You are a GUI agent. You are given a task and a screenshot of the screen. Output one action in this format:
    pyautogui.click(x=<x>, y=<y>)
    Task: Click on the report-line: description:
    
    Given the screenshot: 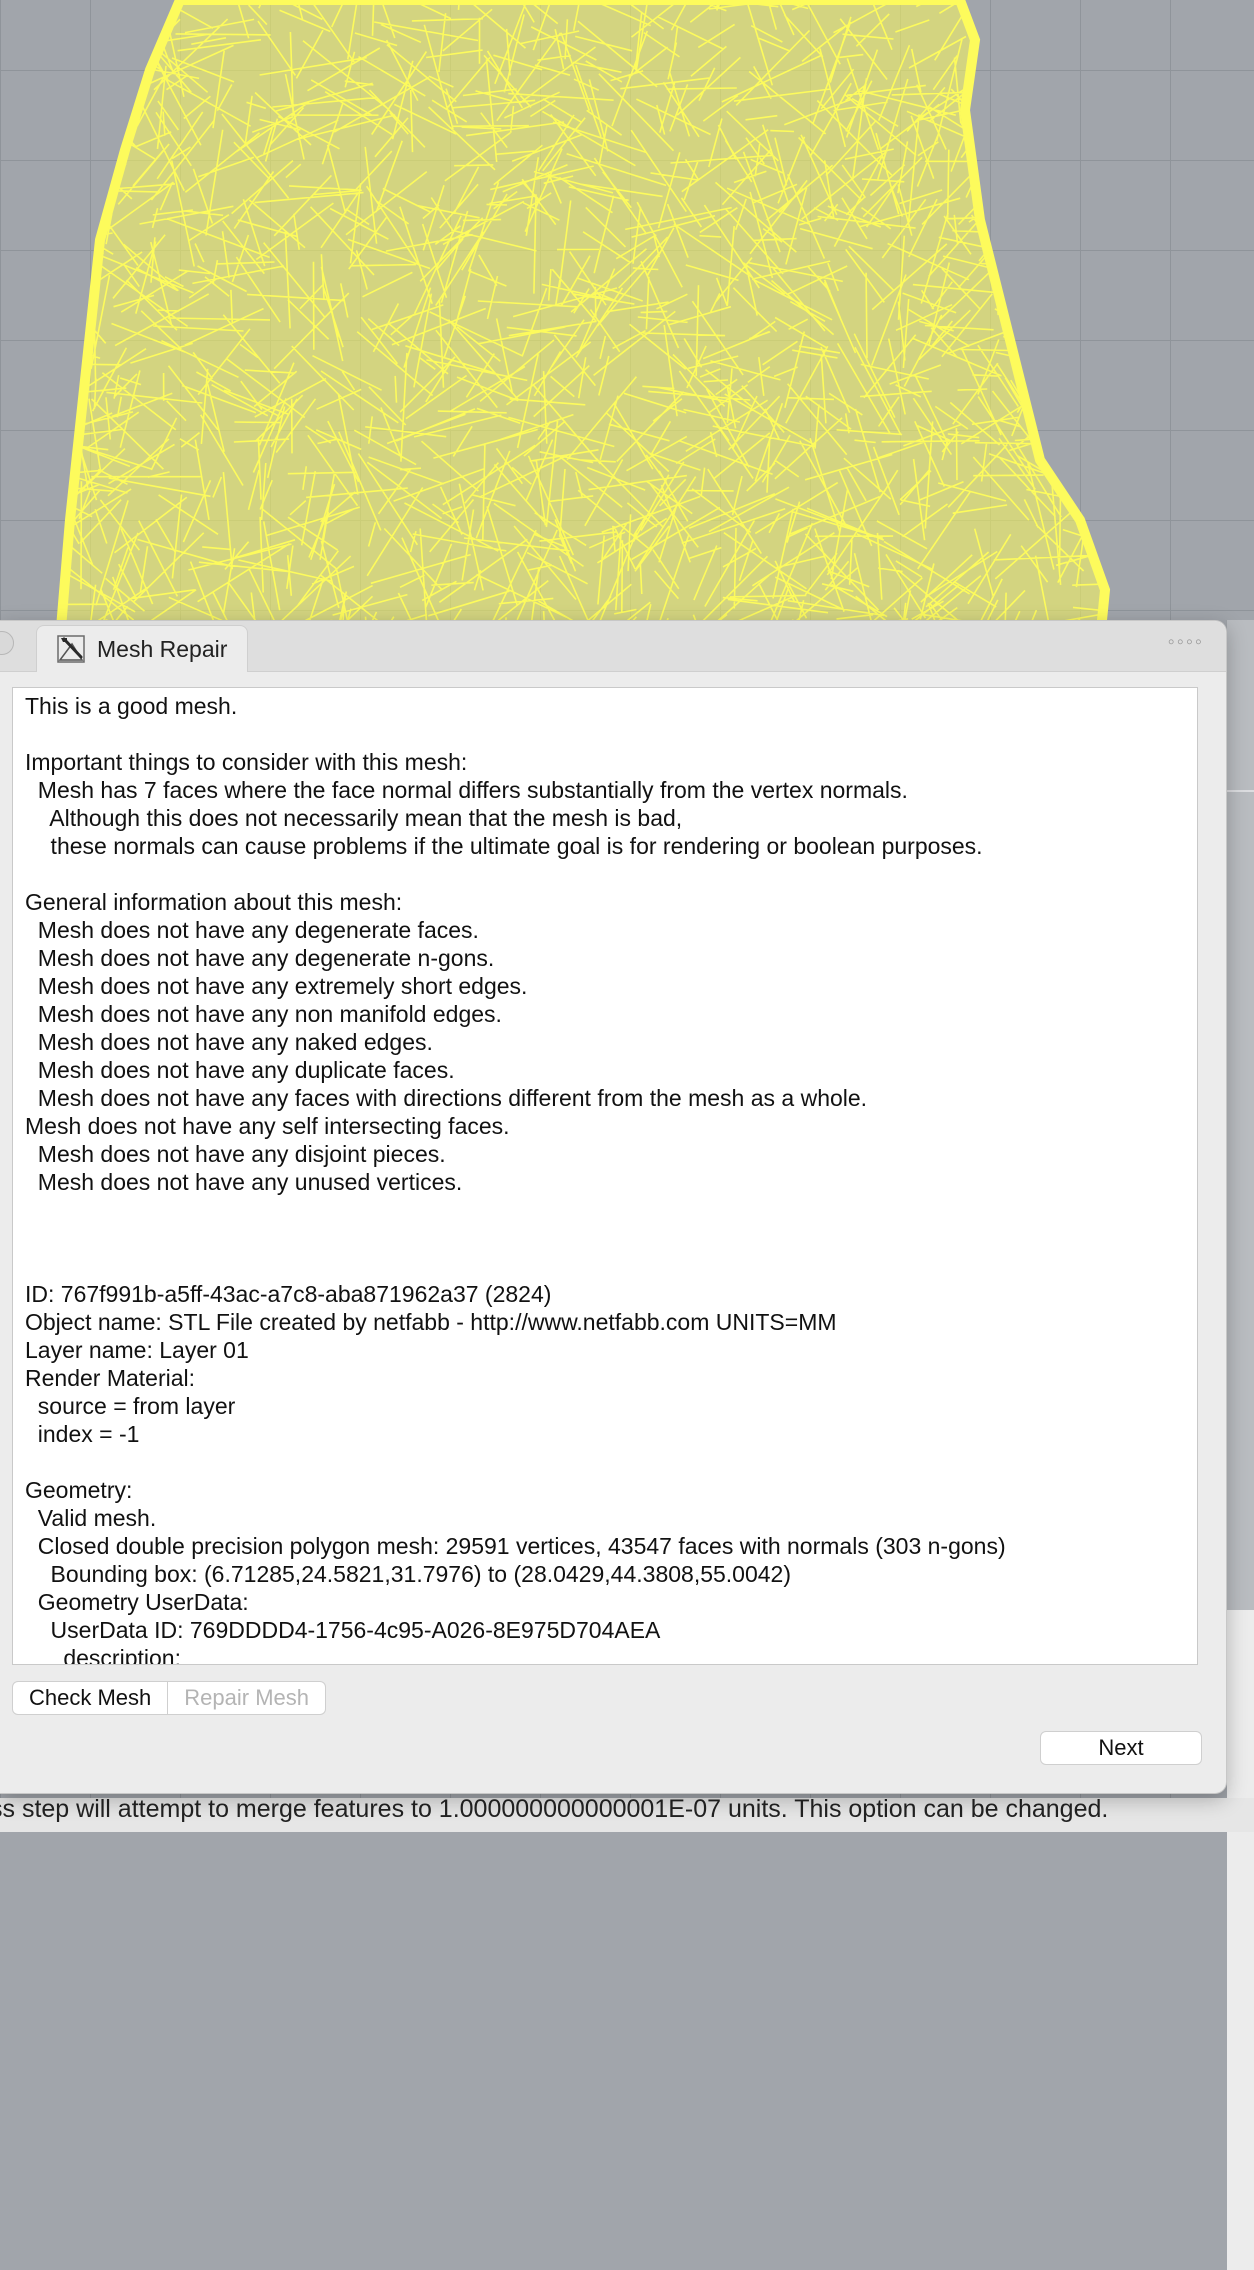 What is the action you would take?
    pyautogui.click(x=103, y=1655)
    